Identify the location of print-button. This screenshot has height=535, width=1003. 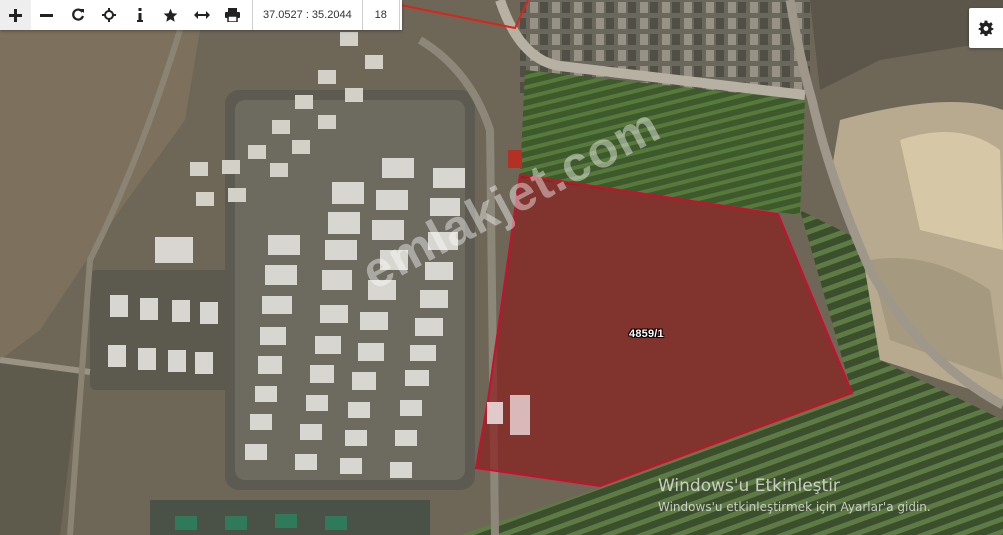
(232, 15).